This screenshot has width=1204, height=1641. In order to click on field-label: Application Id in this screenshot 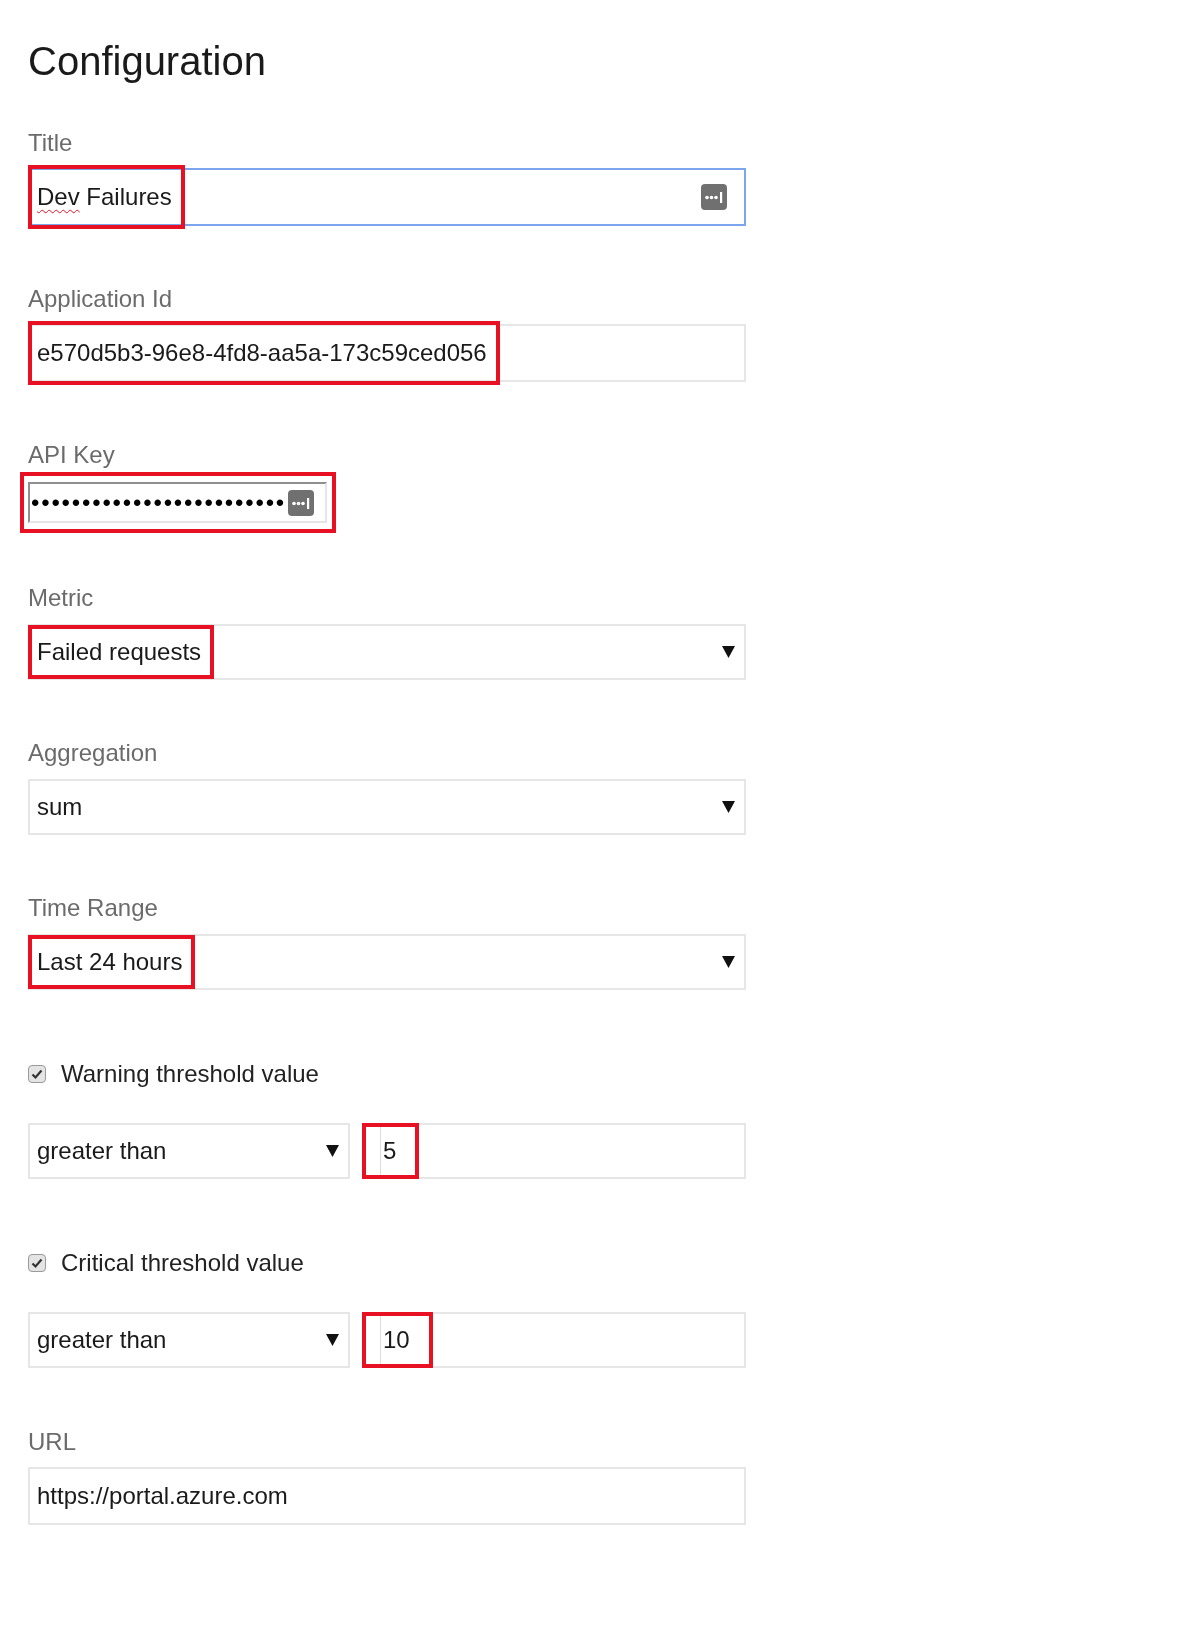, I will do `click(100, 299)`.